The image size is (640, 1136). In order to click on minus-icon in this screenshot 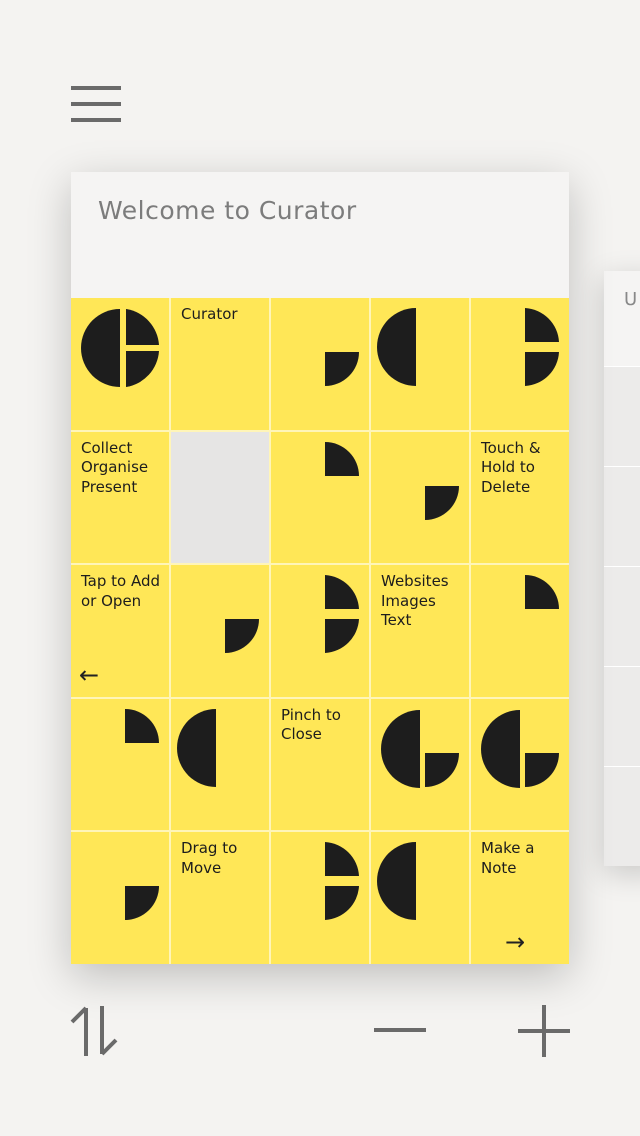, I will do `click(400, 1030)`.